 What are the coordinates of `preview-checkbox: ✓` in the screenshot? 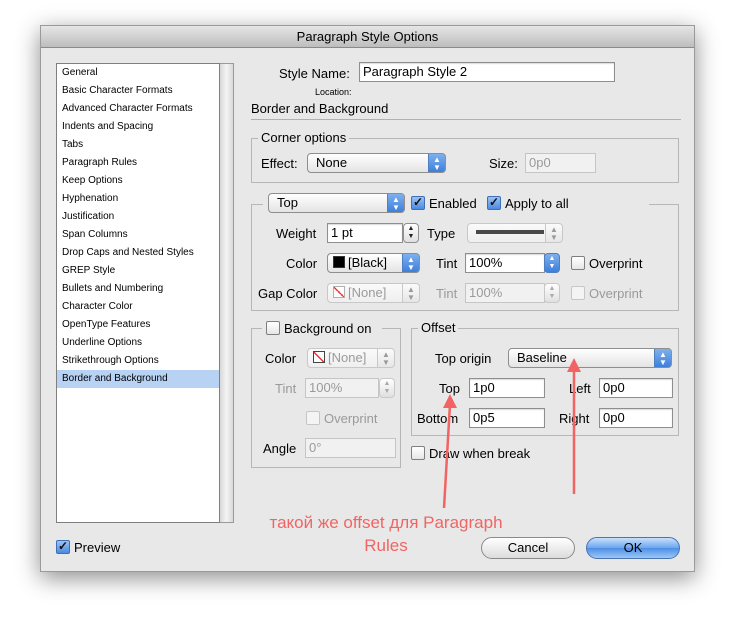 It's located at (63, 547).